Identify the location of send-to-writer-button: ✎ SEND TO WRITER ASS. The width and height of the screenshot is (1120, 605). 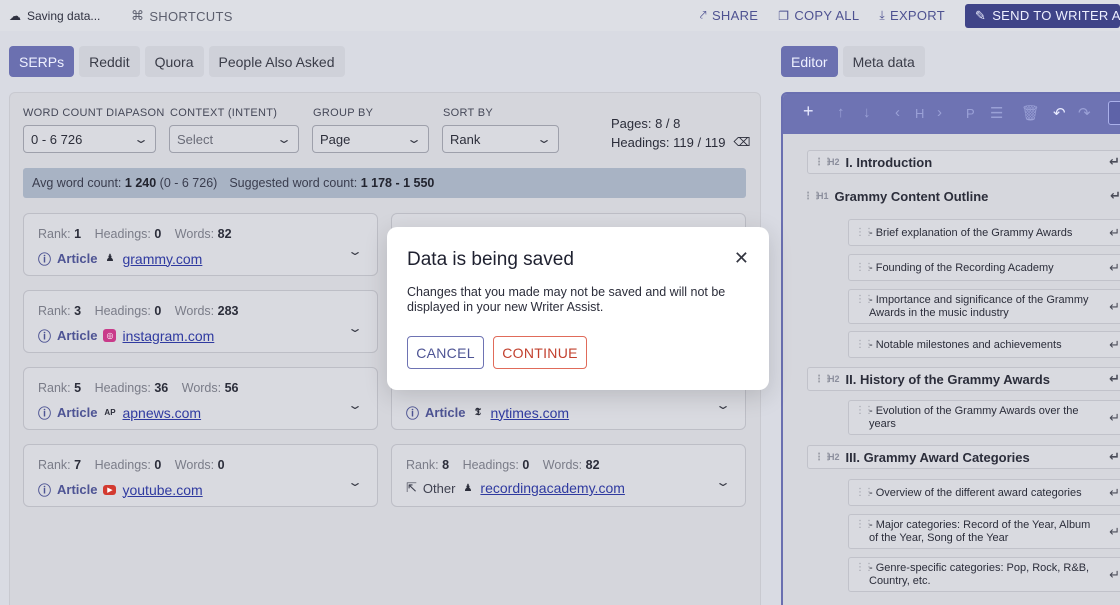
(1042, 15).